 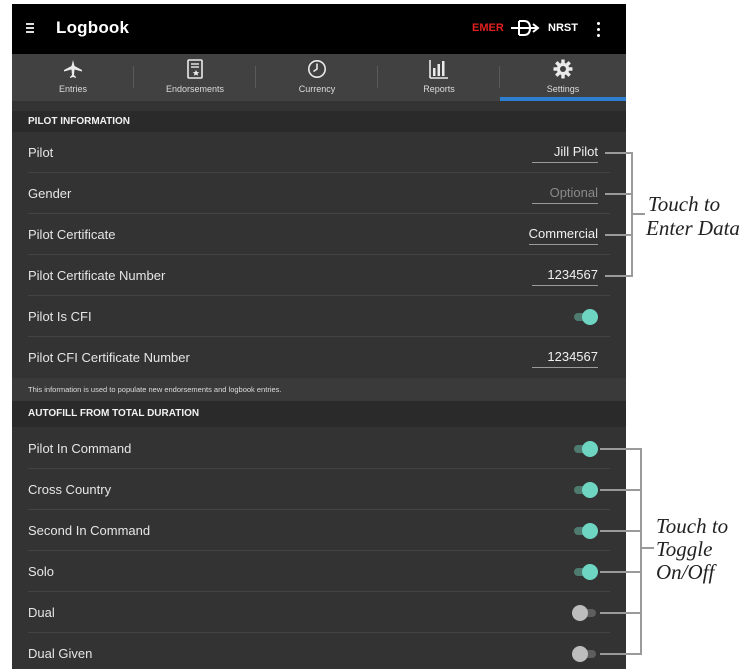 What do you see at coordinates (80, 448) in the screenshot?
I see `autofill-label: Pilot In Command` at bounding box center [80, 448].